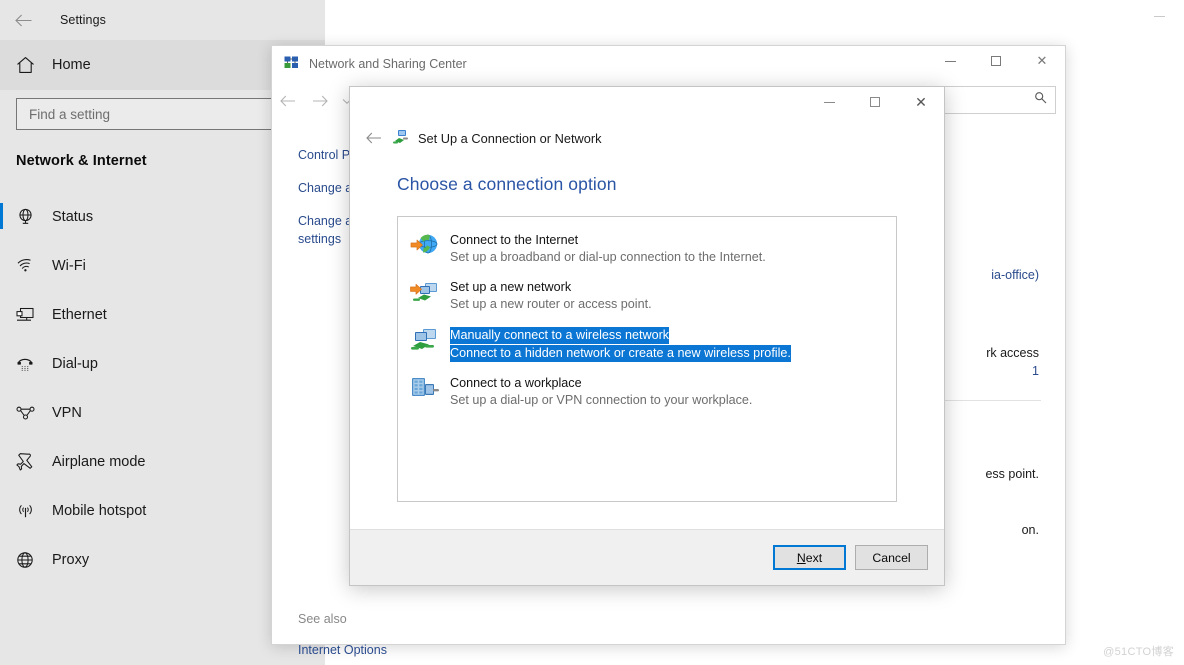  Describe the element at coordinates (322, 619) in the screenshot. I see `nsc-see-also-header: See also` at that location.